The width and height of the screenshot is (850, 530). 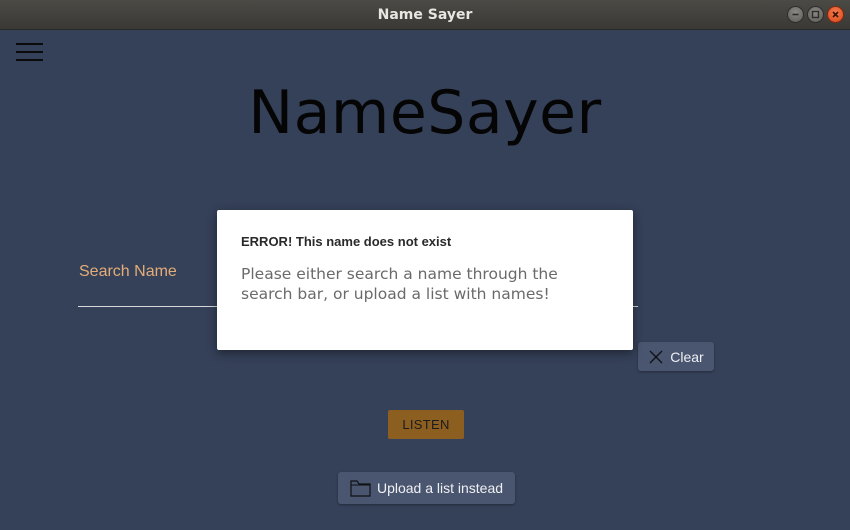 What do you see at coordinates (440, 488) in the screenshot?
I see `upload-button-label: Upload a list instead` at bounding box center [440, 488].